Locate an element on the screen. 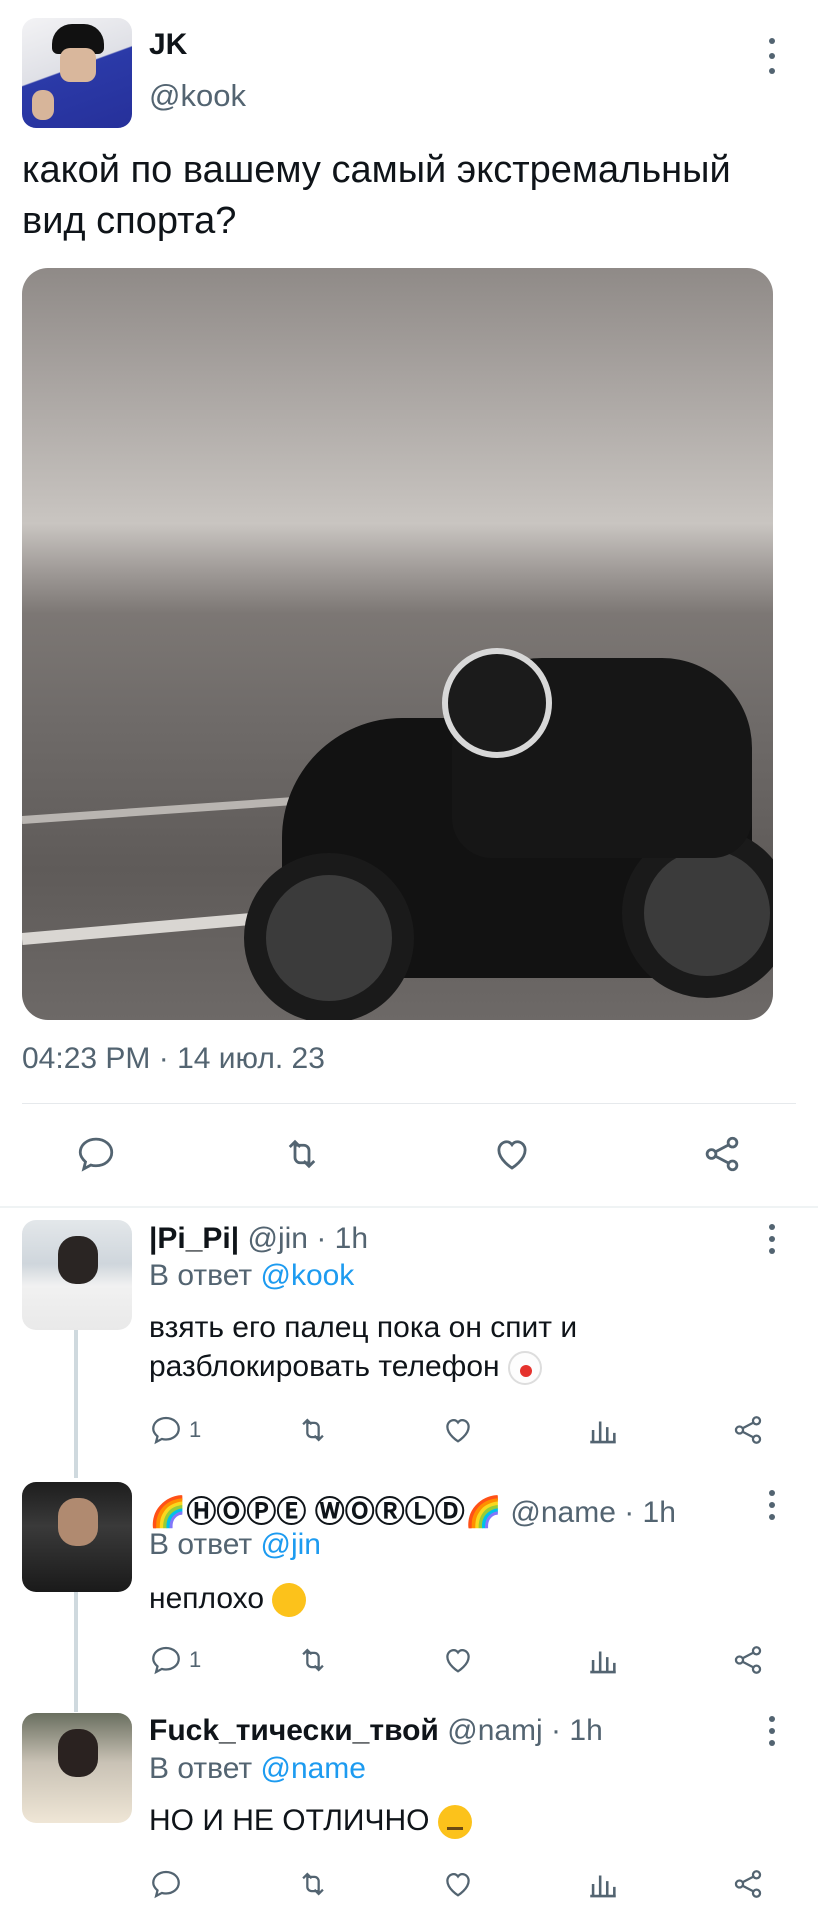 This screenshot has height=1920, width=818. front-wheel is located at coordinates (329, 936).